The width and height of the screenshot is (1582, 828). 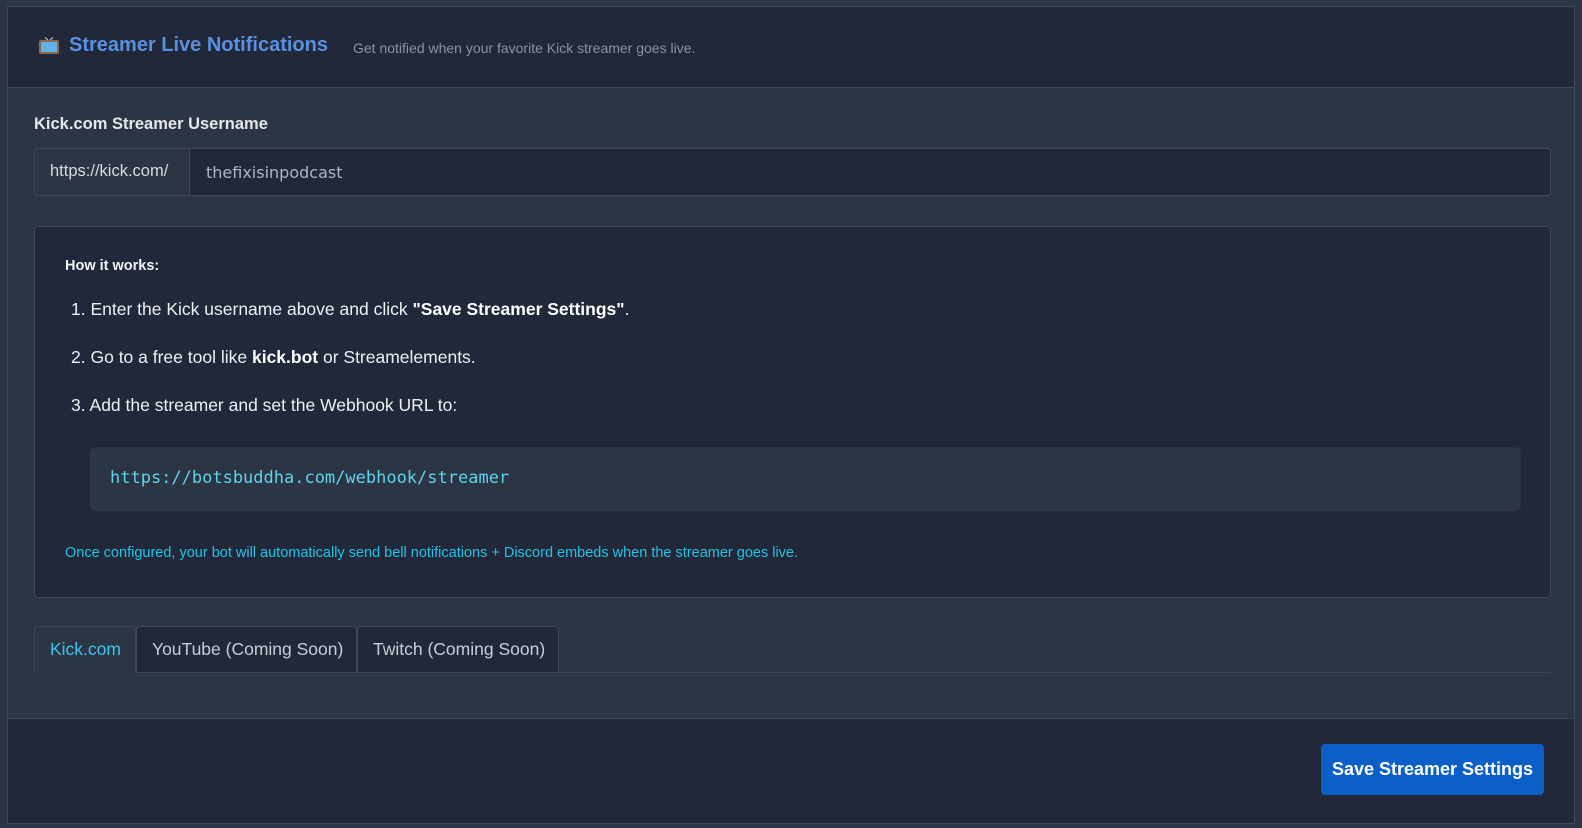 I want to click on tab-twitch: Twitch (Coming Soon), so click(x=458, y=649).